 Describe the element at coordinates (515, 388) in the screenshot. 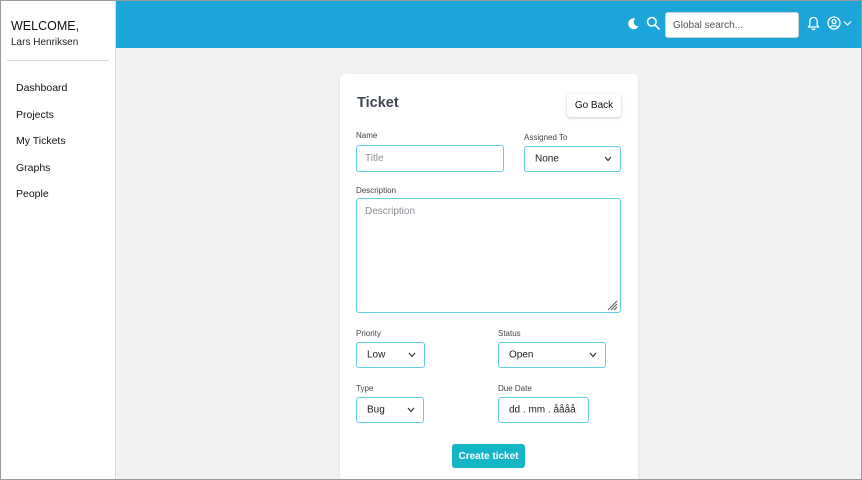

I see `due-date-label: Due Date` at that location.